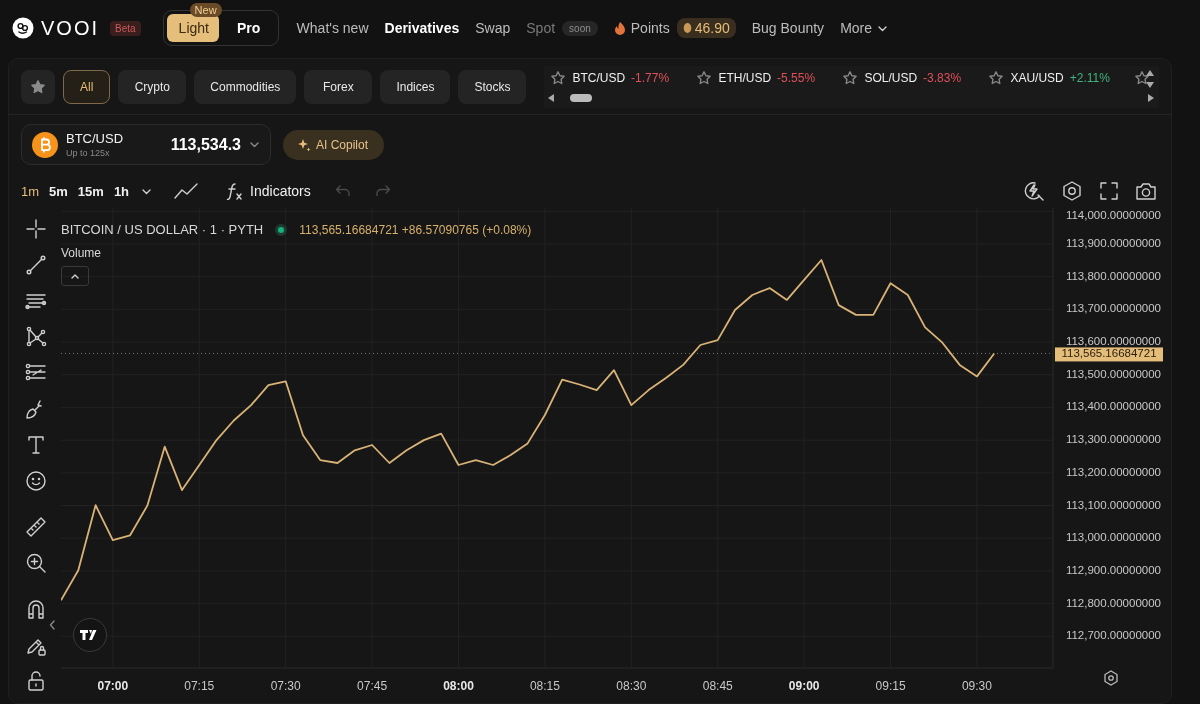  Describe the element at coordinates (1089, 77) in the screenshot. I see `ticker-change: +2.11%` at that location.